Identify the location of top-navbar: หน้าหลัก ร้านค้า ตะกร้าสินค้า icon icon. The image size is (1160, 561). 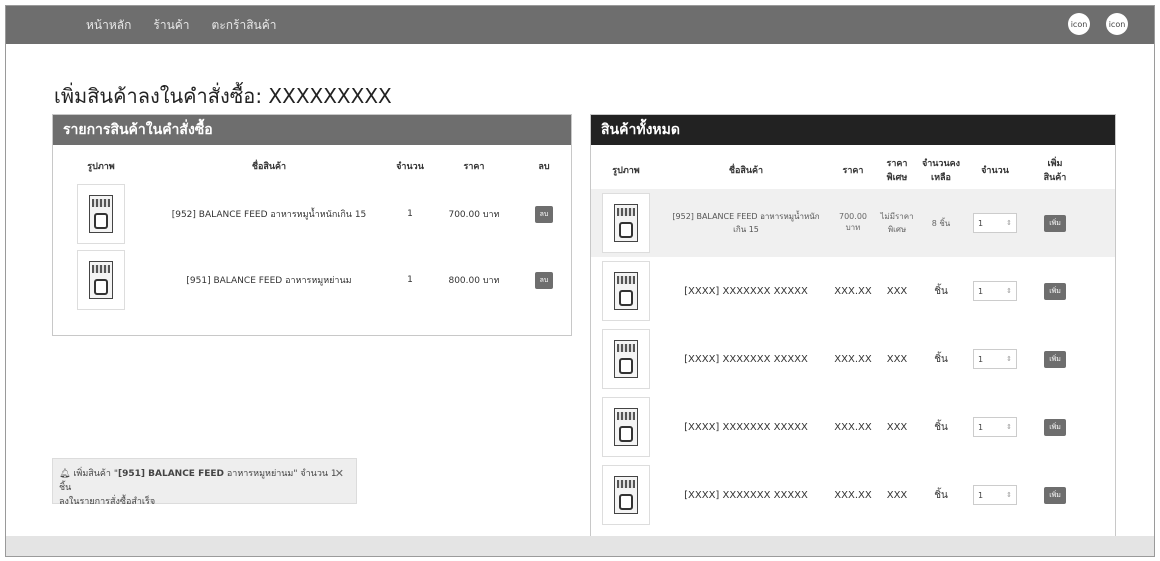
(580, 25).